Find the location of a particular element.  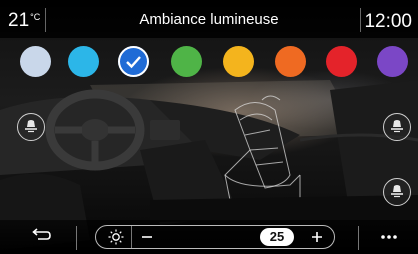

checkmark-icon is located at coordinates (133, 62).